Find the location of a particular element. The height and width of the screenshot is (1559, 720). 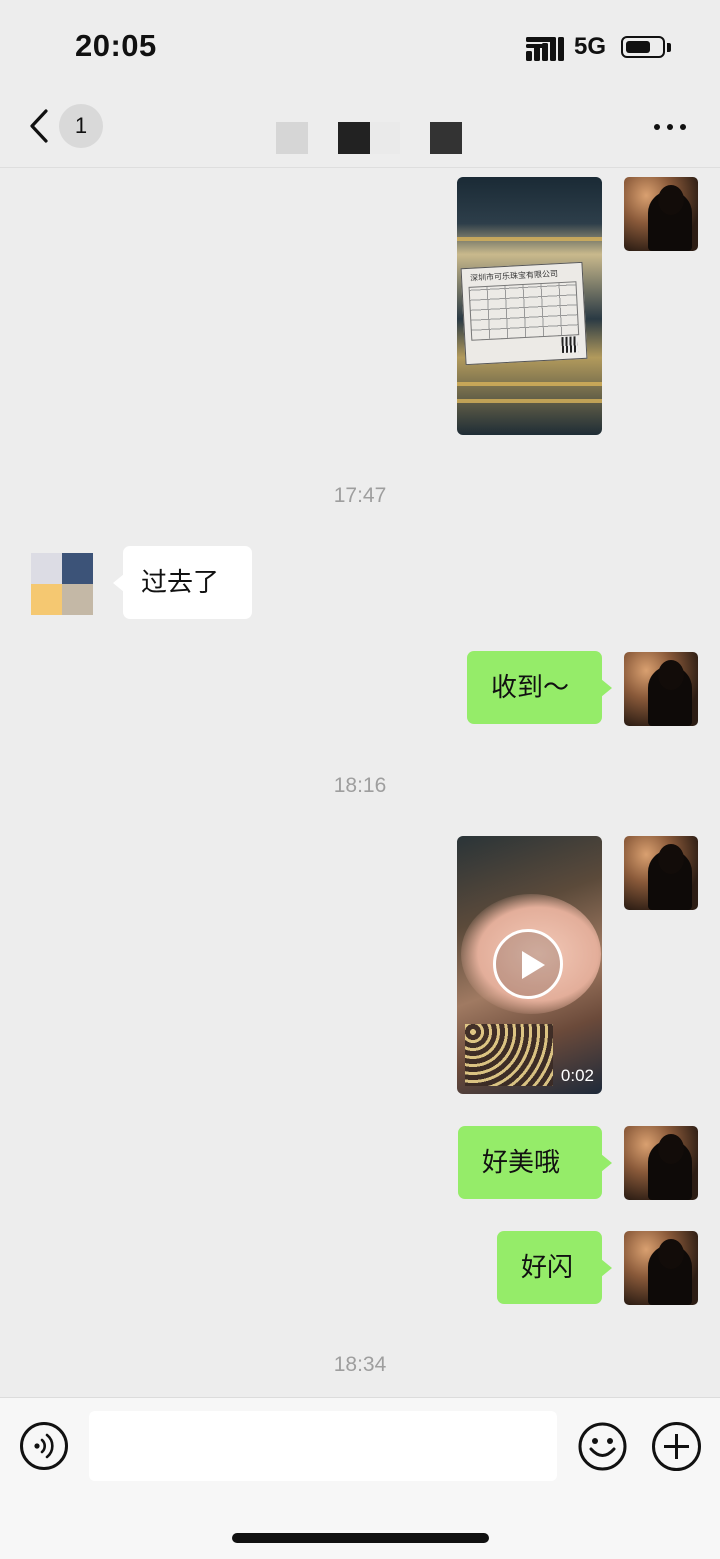

chat-header: 1 is located at coordinates (360, 130).